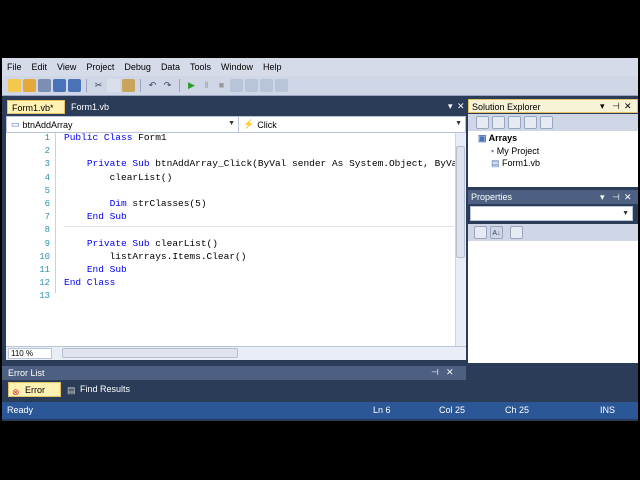  I want to click on line-number: 10, so click(44, 256).